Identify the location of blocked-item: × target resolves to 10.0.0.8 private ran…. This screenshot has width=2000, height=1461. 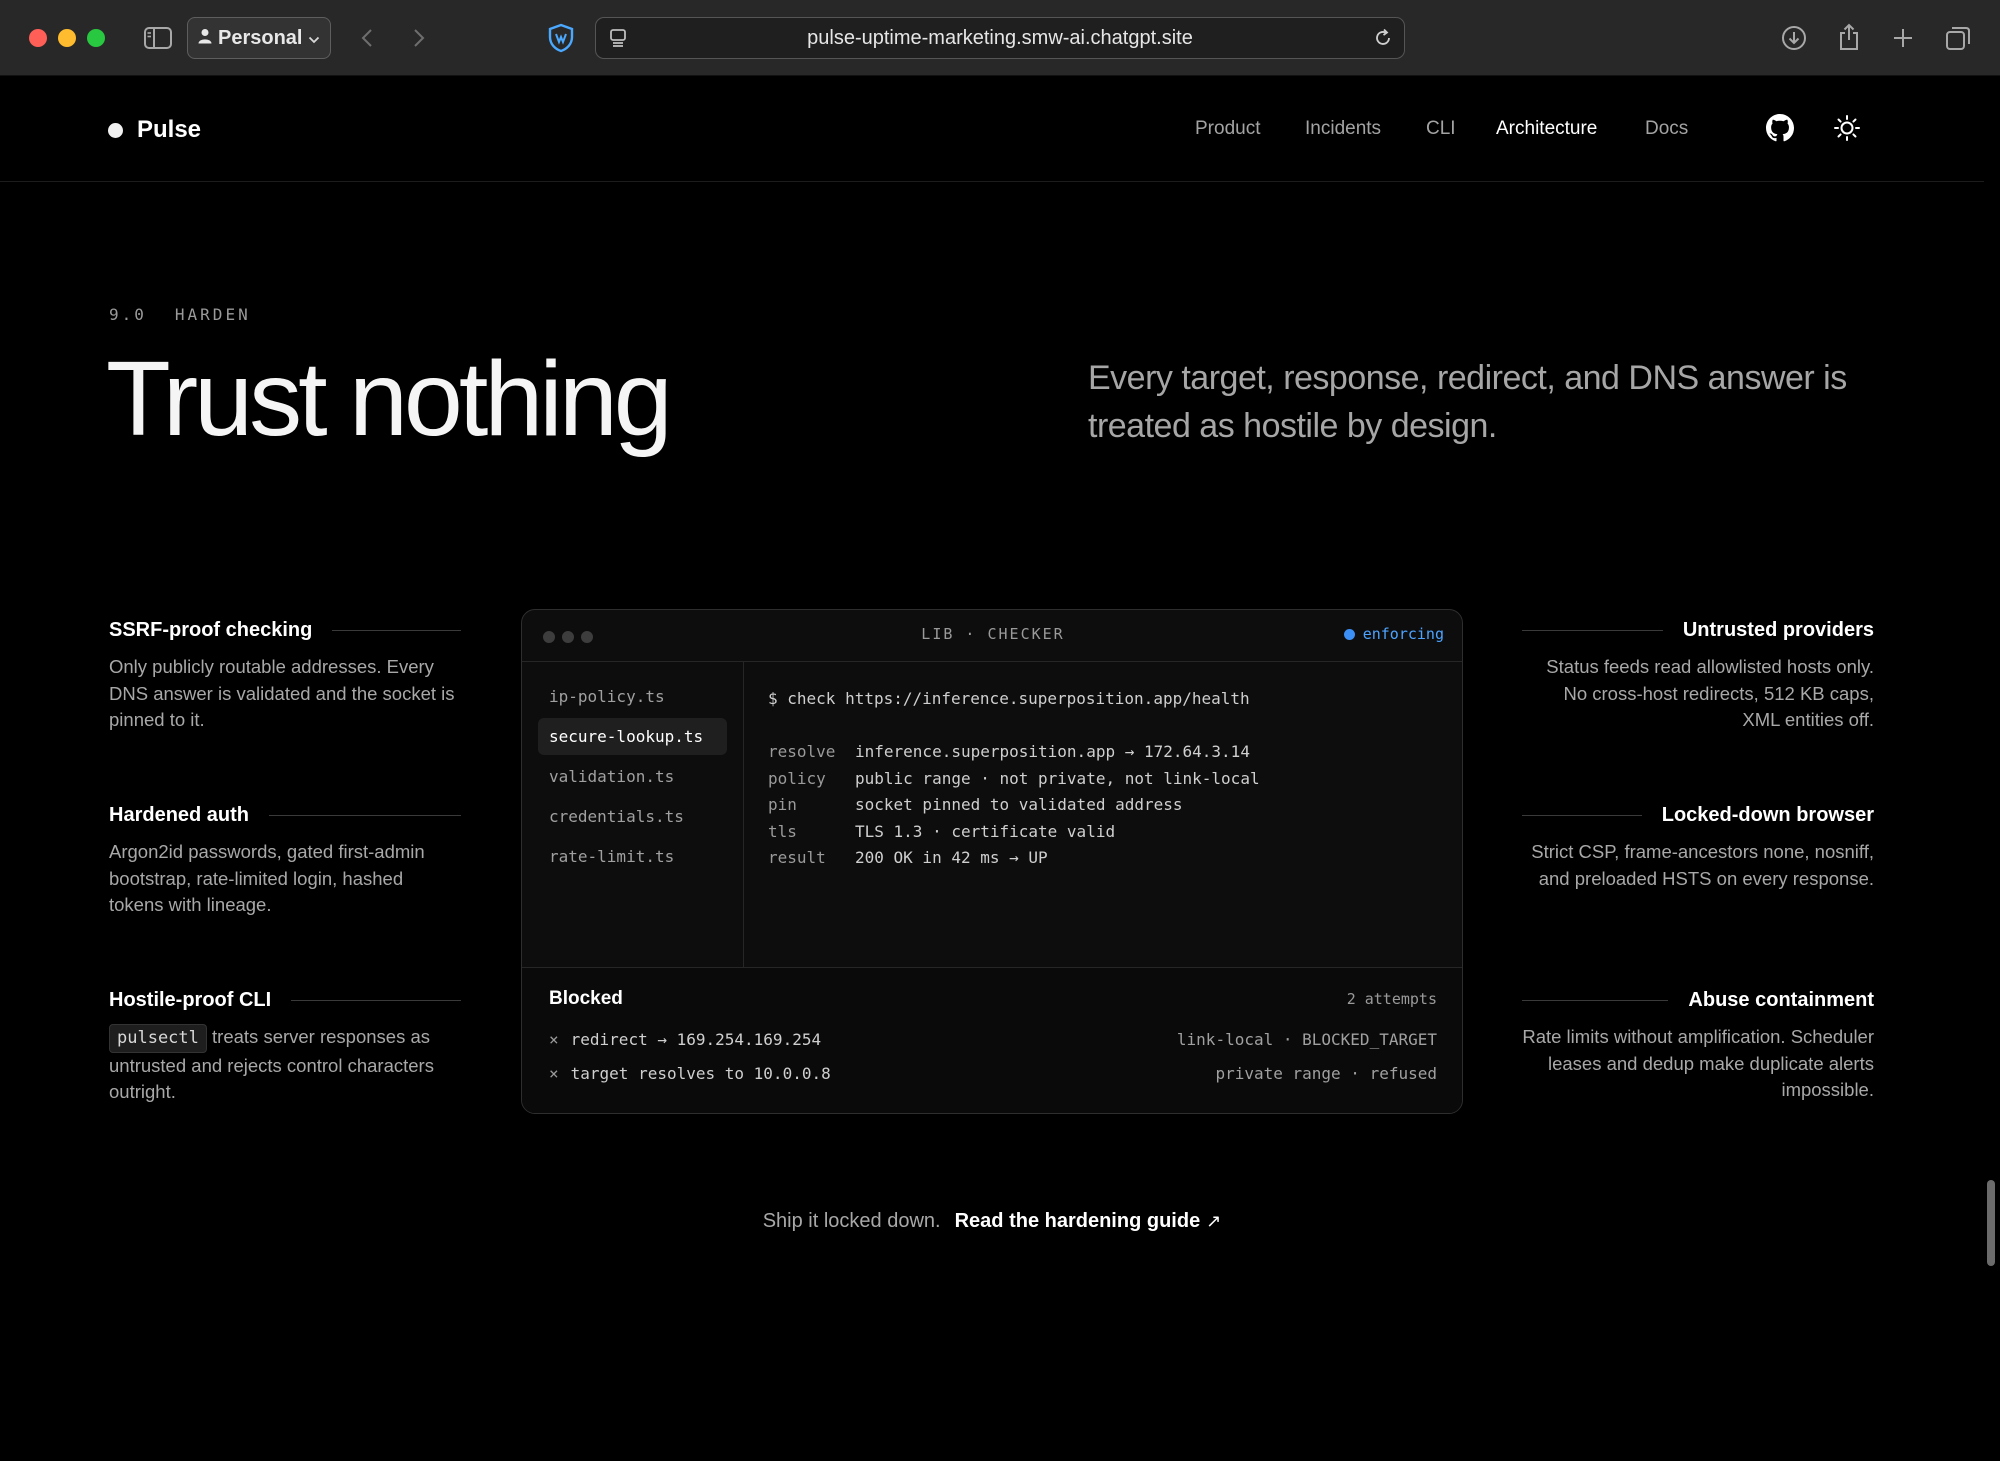
(993, 1076).